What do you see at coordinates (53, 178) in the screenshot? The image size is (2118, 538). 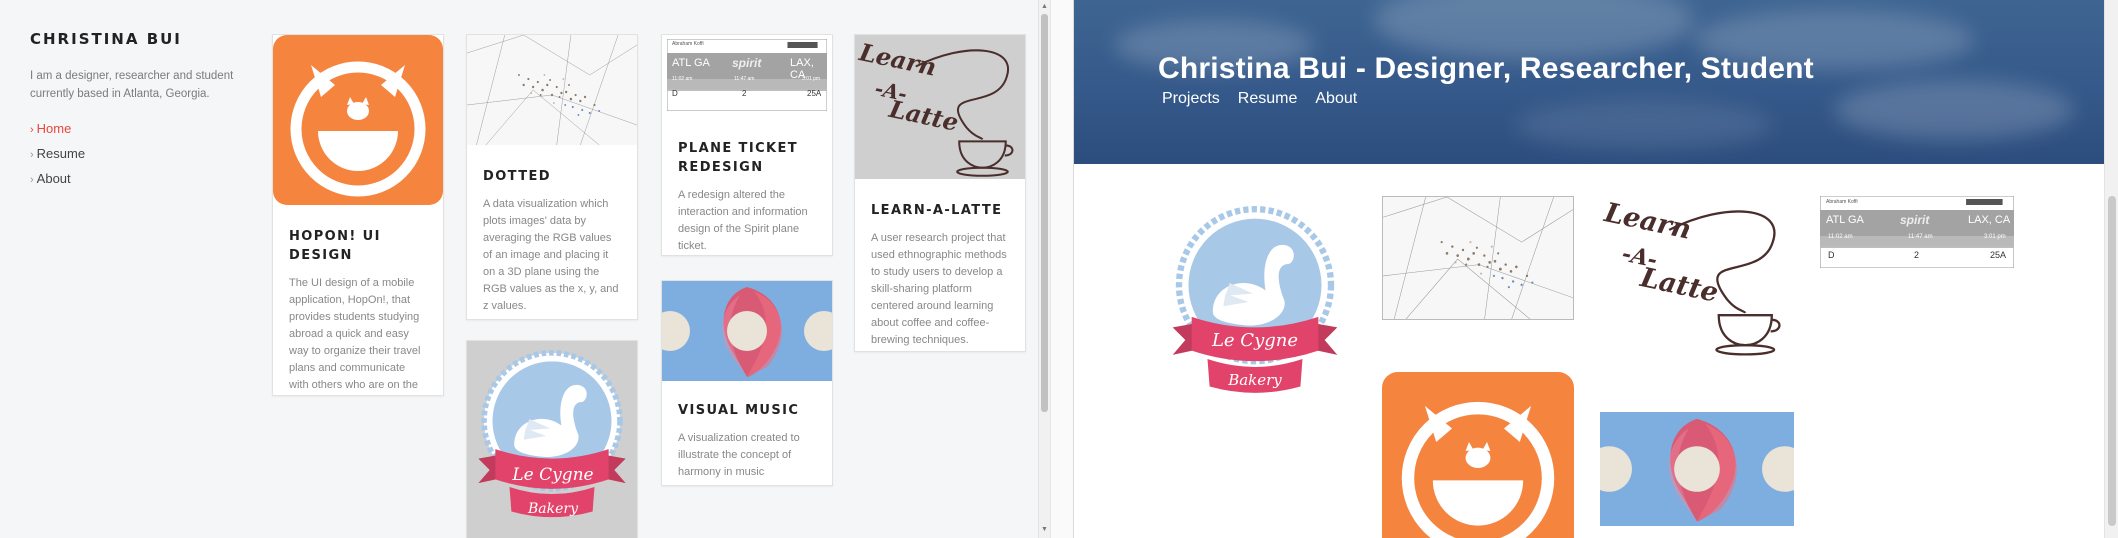 I see `nav-item-label: About` at bounding box center [53, 178].